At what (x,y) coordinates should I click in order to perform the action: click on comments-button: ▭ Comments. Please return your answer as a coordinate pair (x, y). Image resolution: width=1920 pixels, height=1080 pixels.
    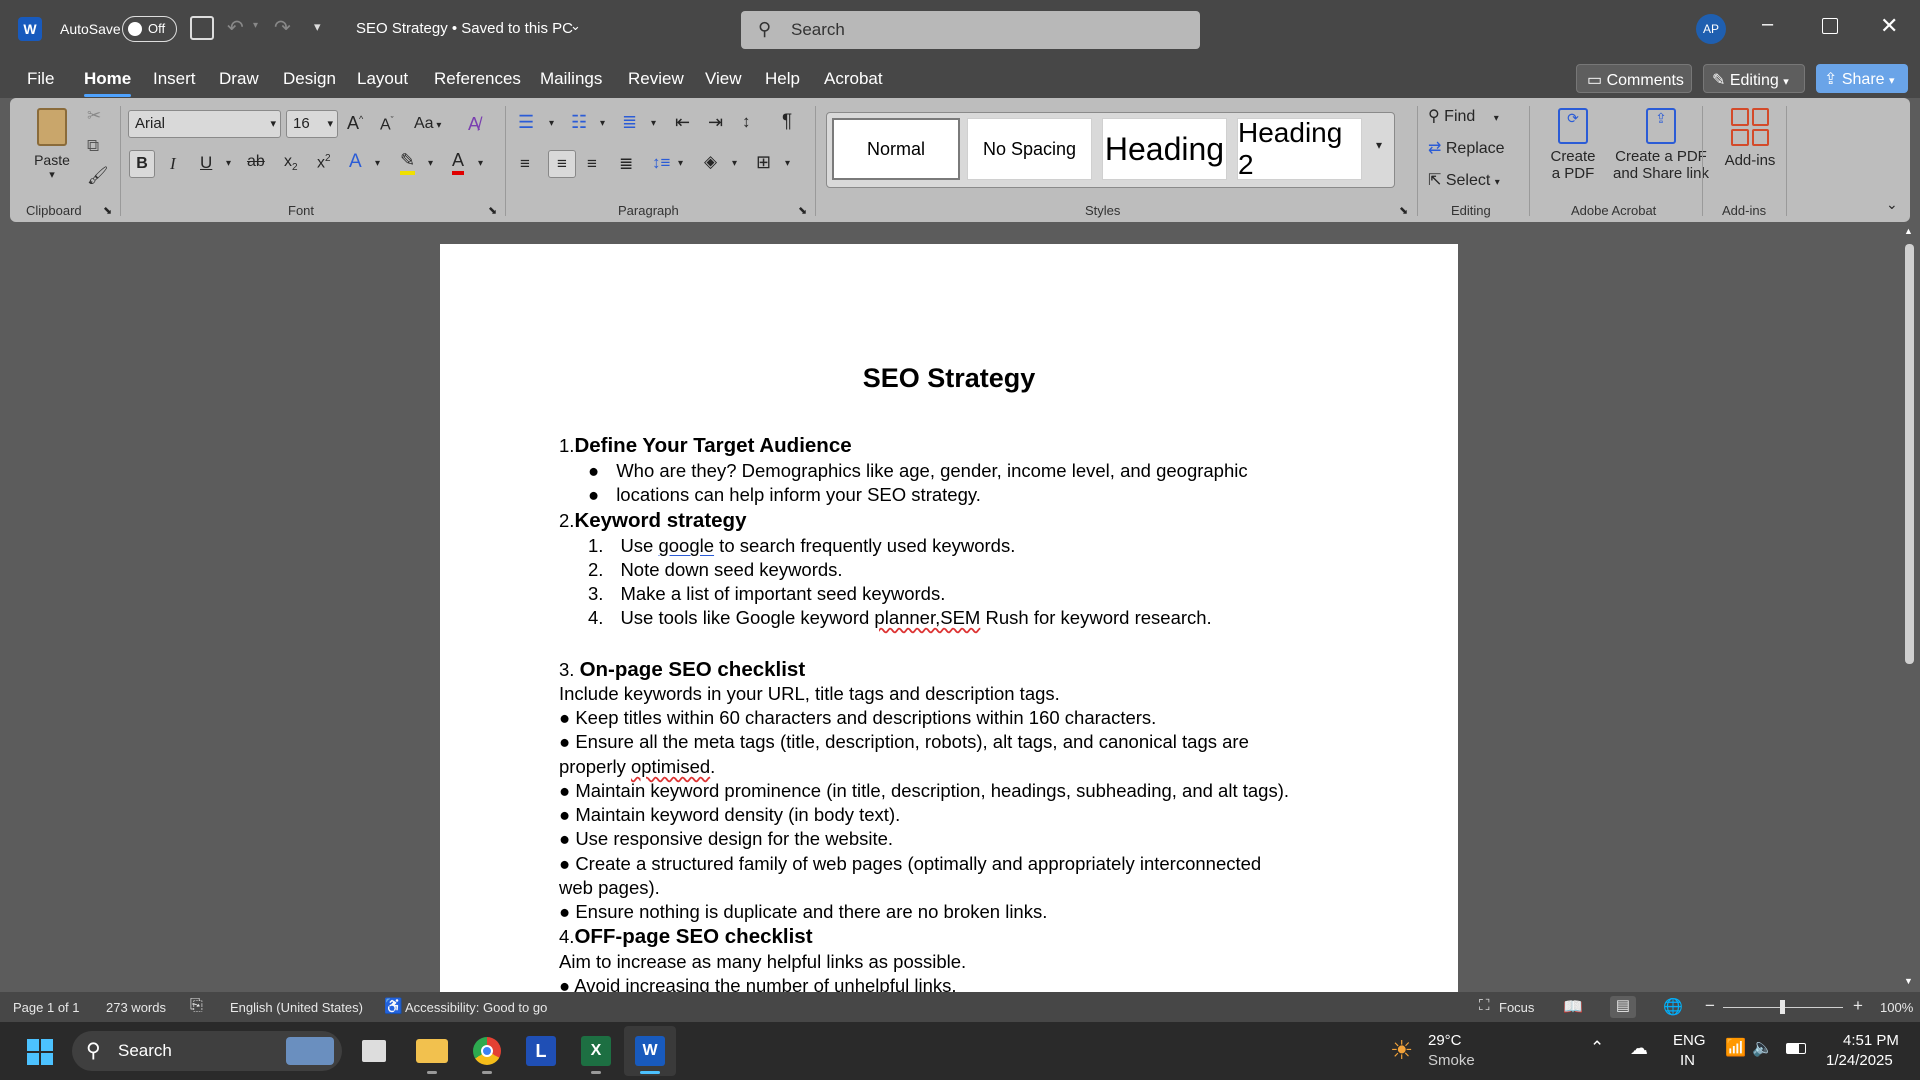
    Looking at the image, I should click on (1634, 78).